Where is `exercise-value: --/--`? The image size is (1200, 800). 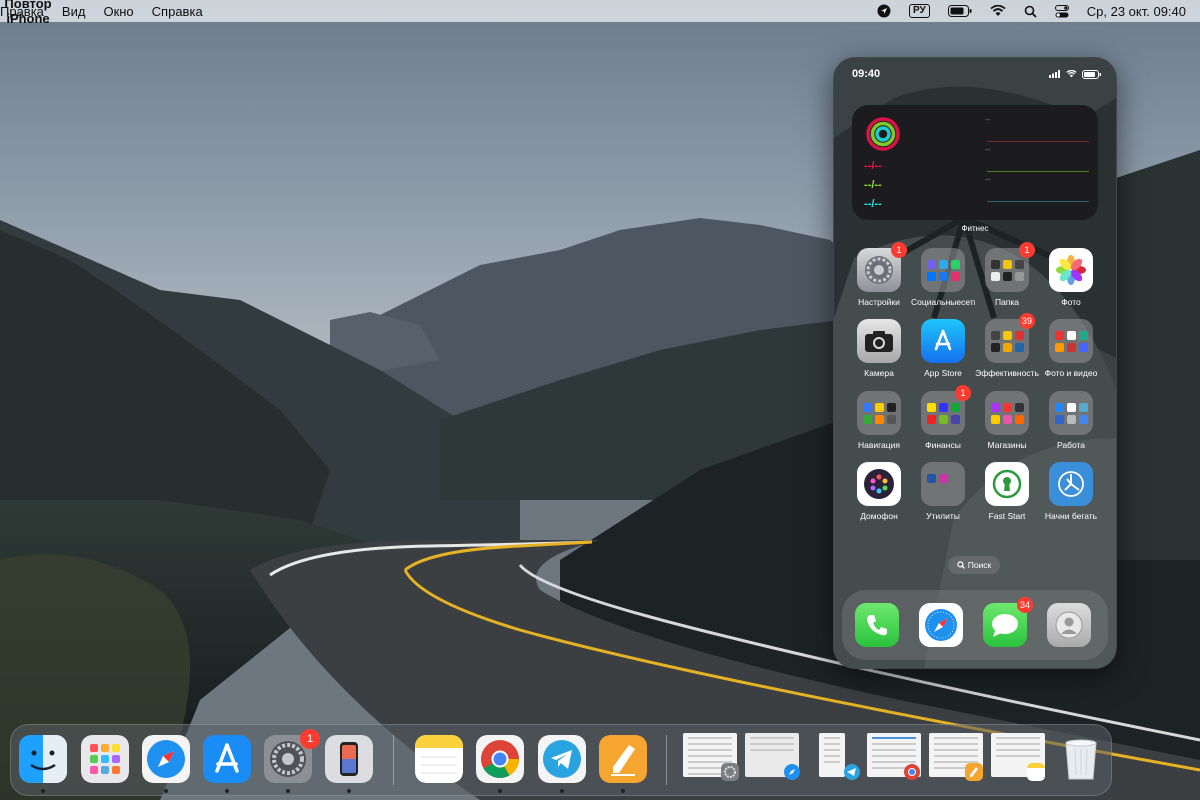 exercise-value: --/-- is located at coordinates (873, 185).